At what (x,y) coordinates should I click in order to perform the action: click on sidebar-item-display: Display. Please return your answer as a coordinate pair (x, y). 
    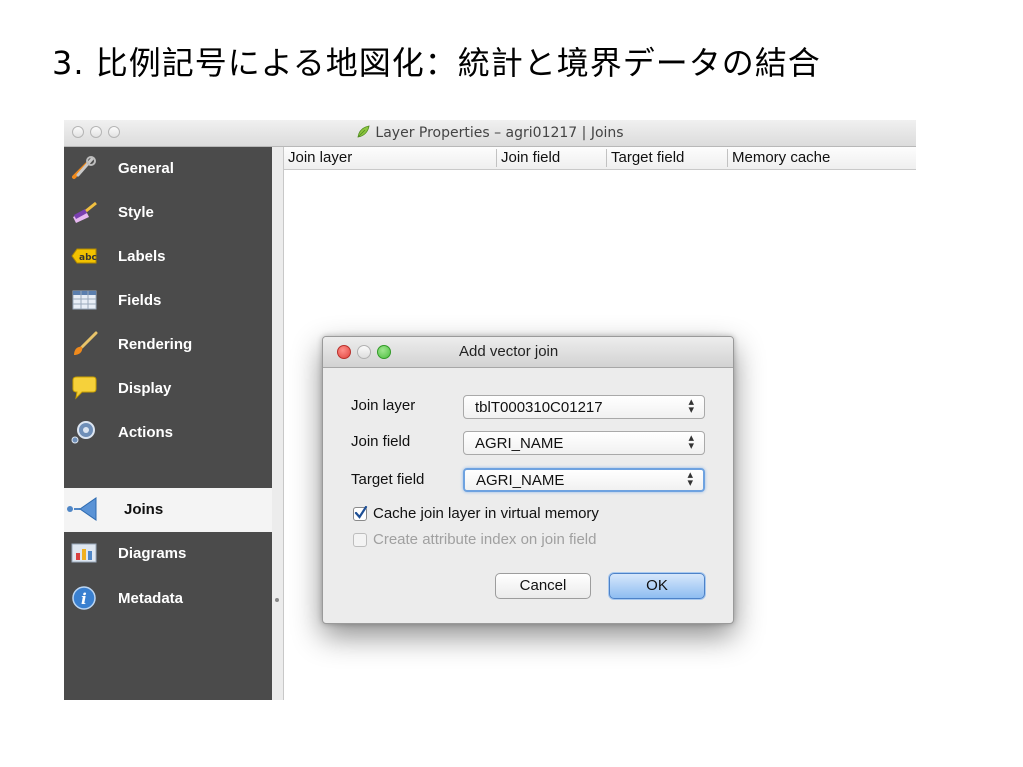
    Looking at the image, I should click on (168, 389).